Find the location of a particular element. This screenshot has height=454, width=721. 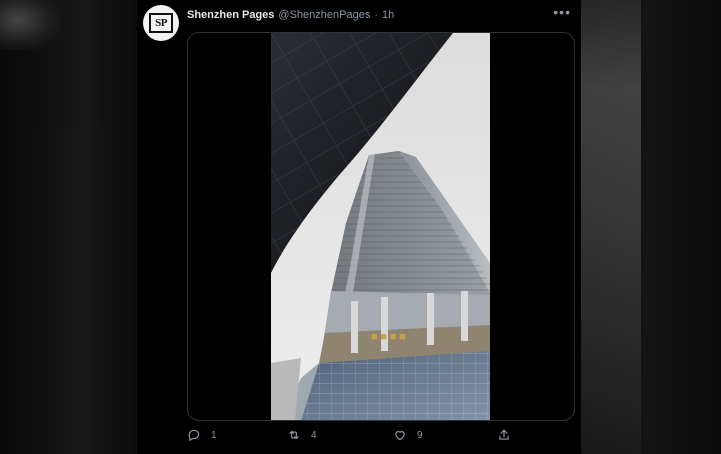

like-button: 9 is located at coordinates (408, 435).